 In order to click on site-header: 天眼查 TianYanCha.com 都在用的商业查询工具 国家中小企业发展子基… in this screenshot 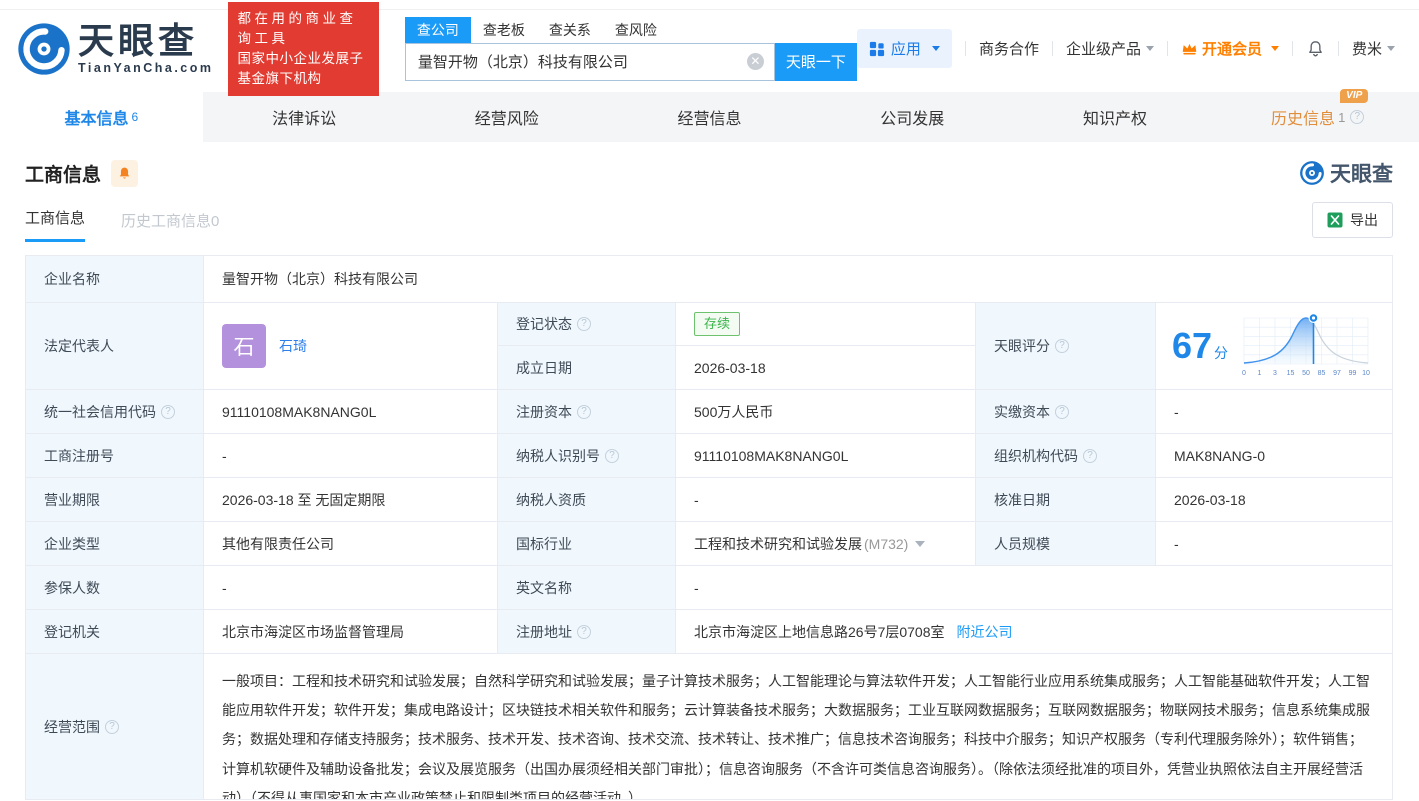, I will do `click(709, 48)`.